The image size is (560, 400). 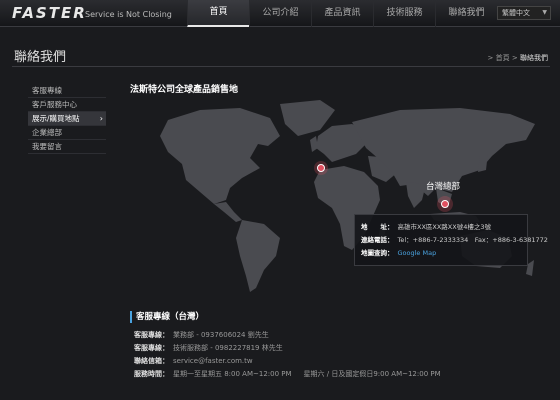 What do you see at coordinates (151, 374) in the screenshot?
I see `service-key: 服務時間：` at bounding box center [151, 374].